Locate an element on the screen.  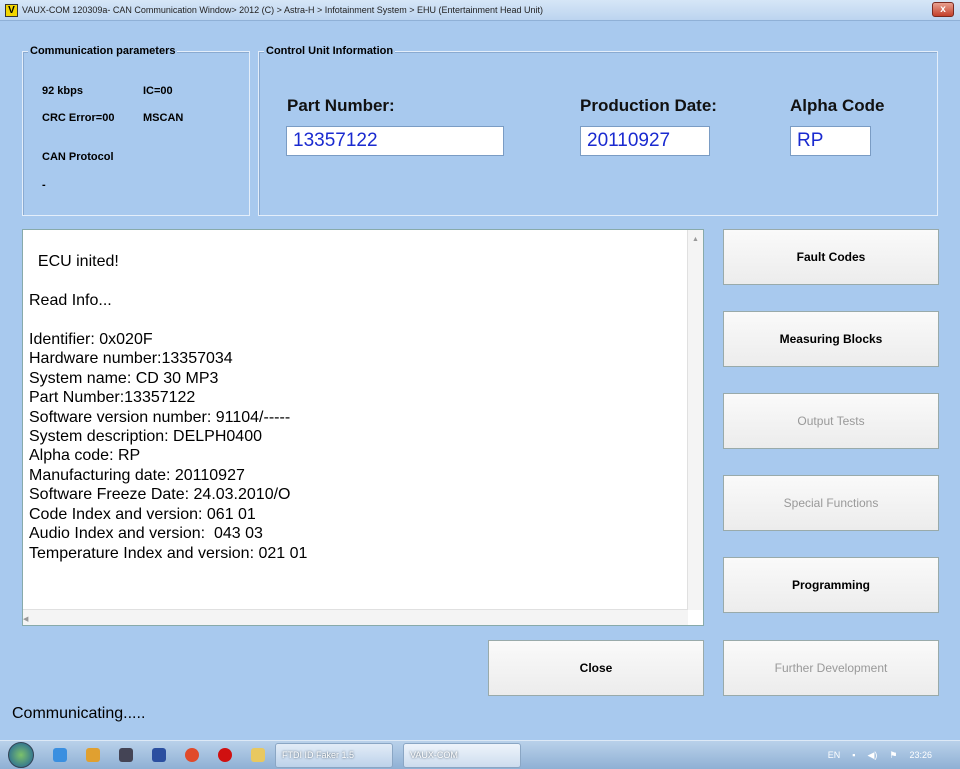
flag-icon: ⚑ is located at coordinates (893, 755).